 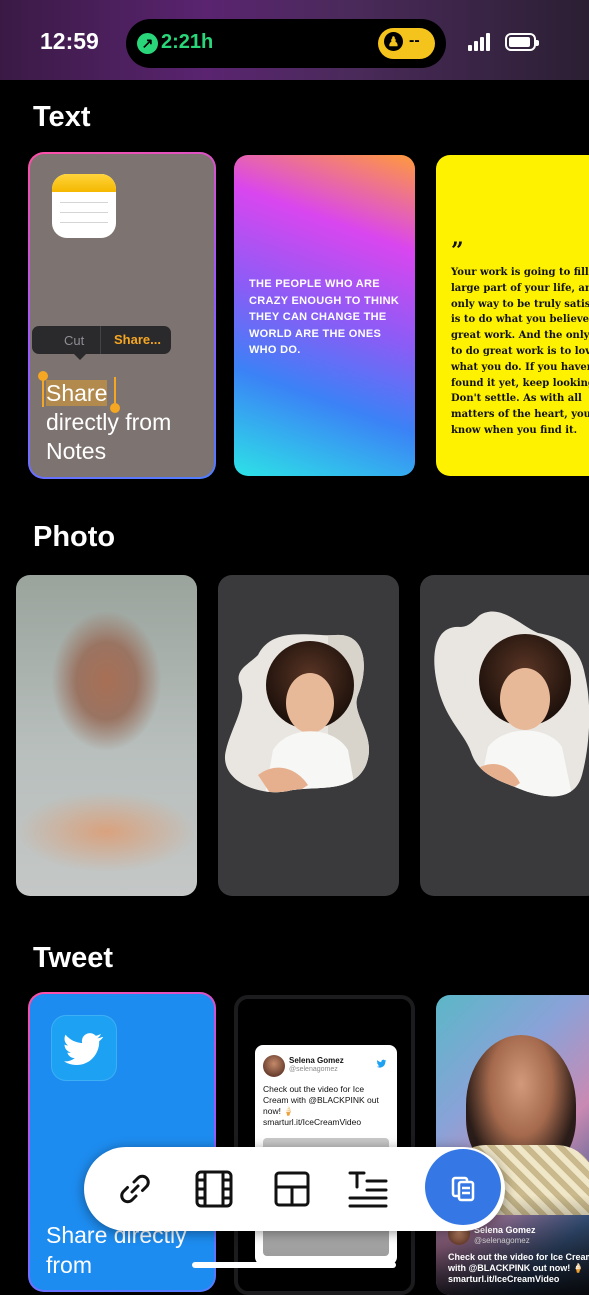 What do you see at coordinates (316, 1060) in the screenshot?
I see `tweet-author-name: Selena Gomez` at bounding box center [316, 1060].